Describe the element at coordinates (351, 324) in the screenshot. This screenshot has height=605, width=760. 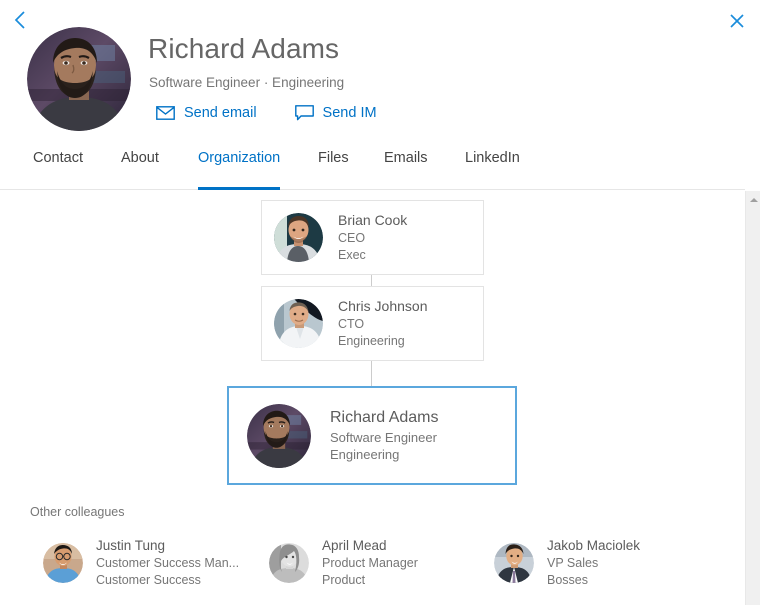
I see `org-card-role: CTO` at that location.